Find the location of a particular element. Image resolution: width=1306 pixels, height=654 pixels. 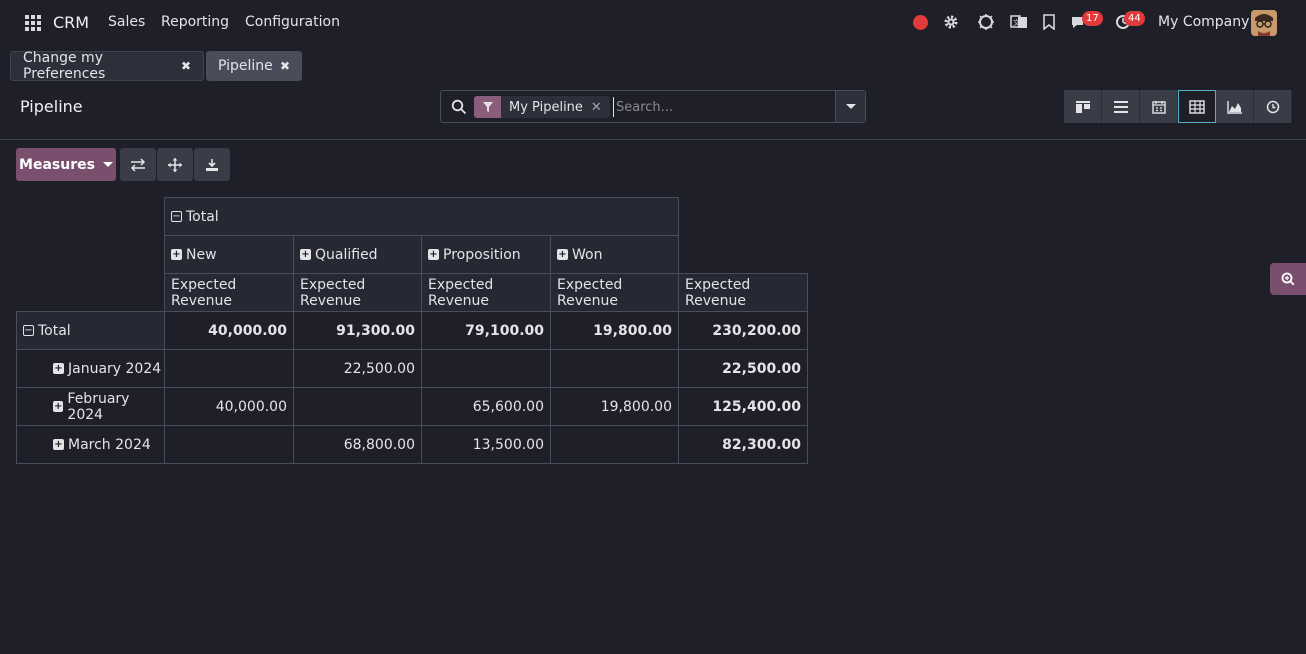

pivot-row-header-january: + January 2024 is located at coordinates (90, 368).